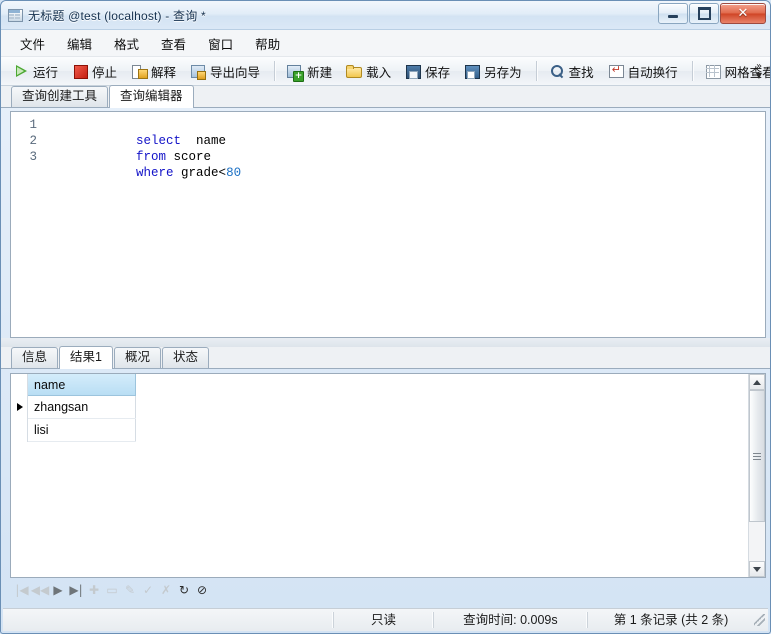 The image size is (771, 634). What do you see at coordinates (413, 132) in the screenshot?
I see `code-line-1: select name` at bounding box center [413, 132].